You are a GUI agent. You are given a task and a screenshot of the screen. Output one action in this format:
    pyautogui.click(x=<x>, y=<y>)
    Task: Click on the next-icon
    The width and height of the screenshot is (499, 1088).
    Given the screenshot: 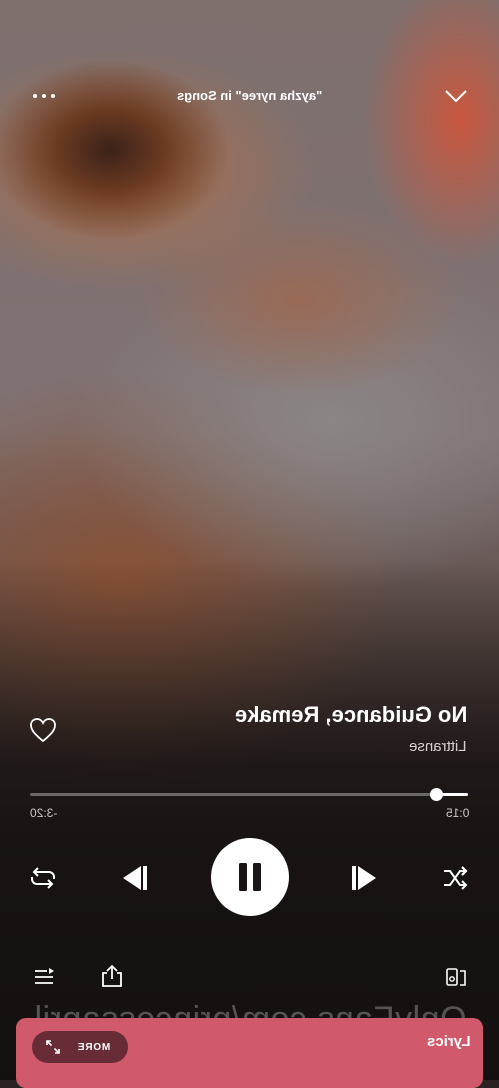 What is the action you would take?
    pyautogui.click(x=364, y=878)
    